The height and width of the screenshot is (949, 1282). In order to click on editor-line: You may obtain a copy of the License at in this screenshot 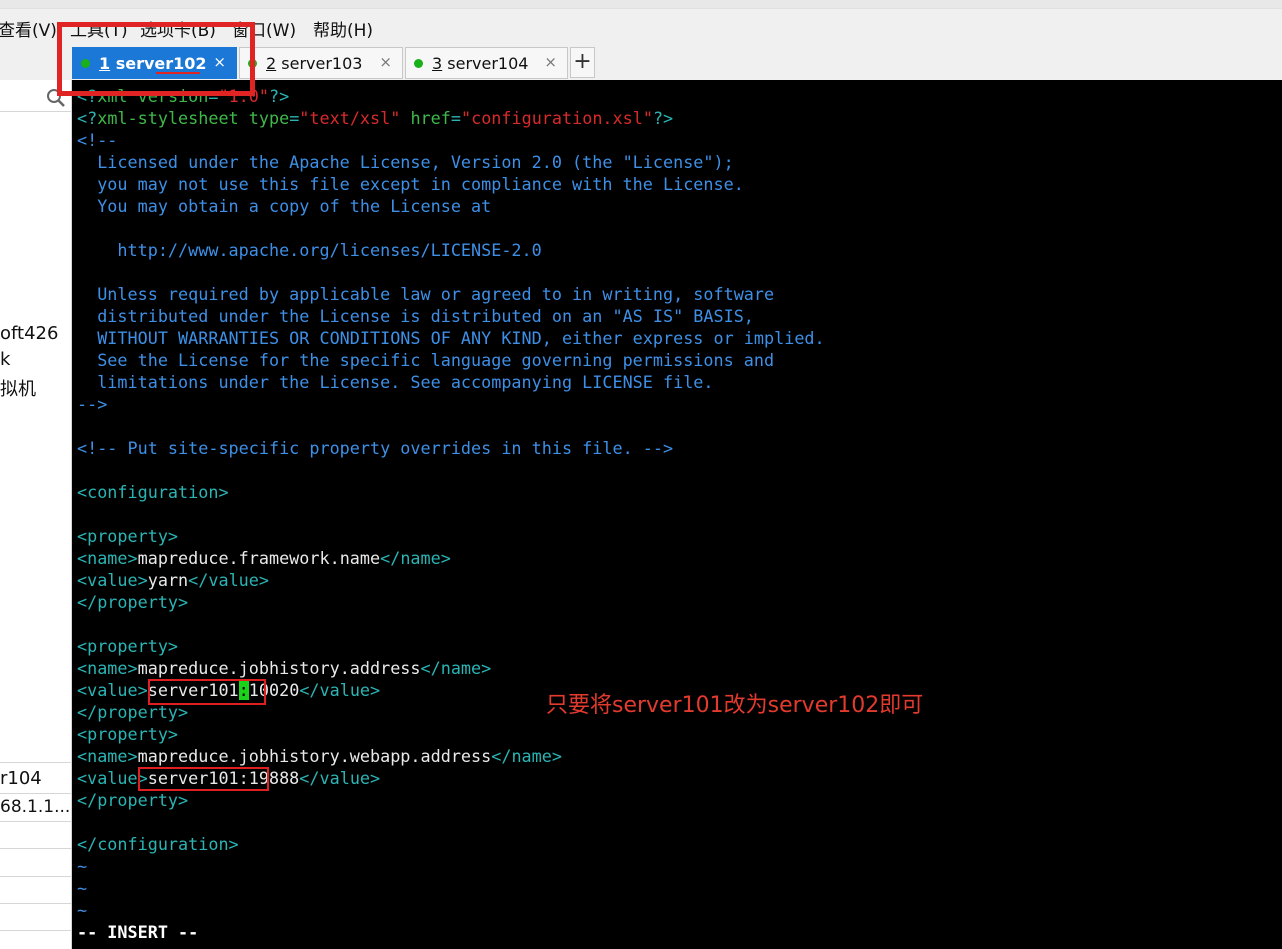, I will do `click(284, 206)`.